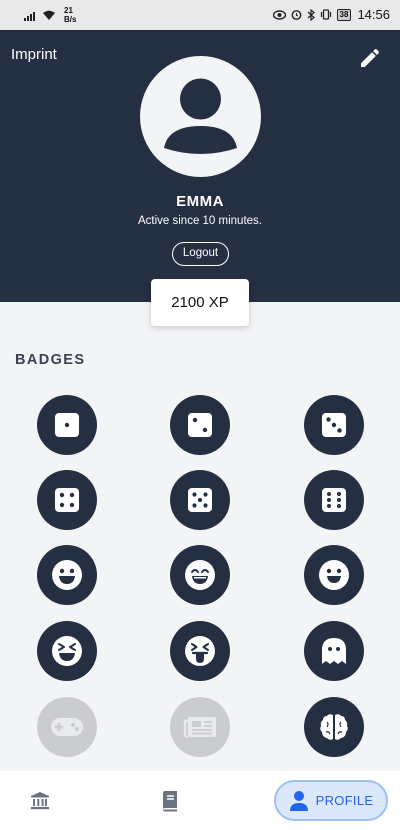 This screenshot has width=400, height=830. I want to click on dice-two-icon, so click(200, 425).